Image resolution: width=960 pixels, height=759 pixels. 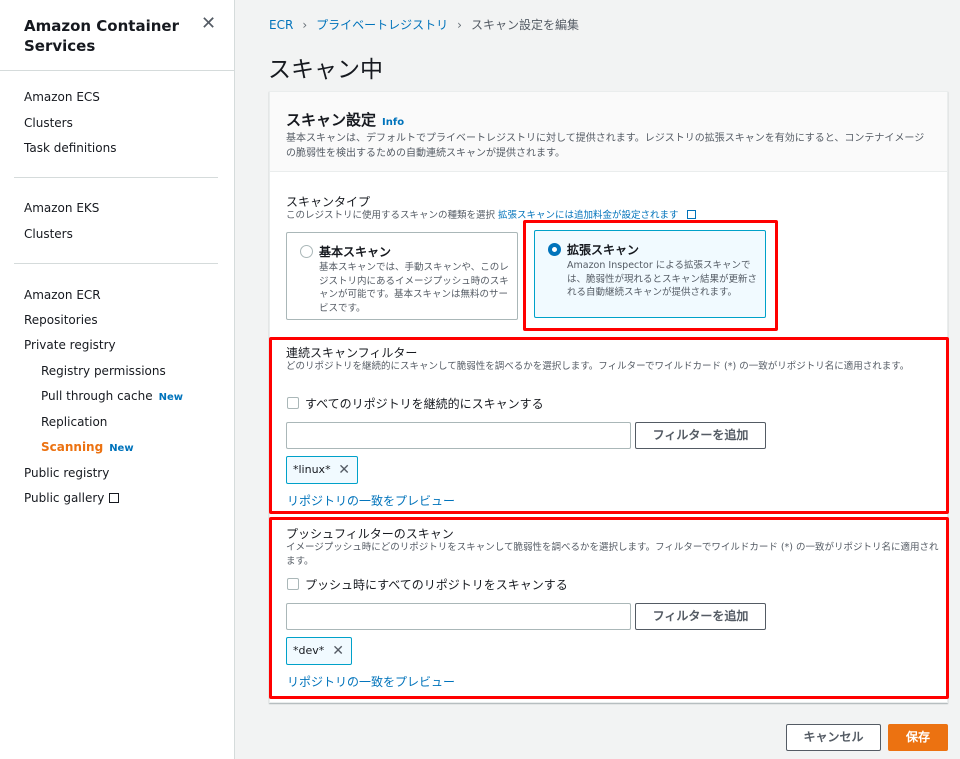 What do you see at coordinates (103, 371) in the screenshot?
I see `sidebar-item-registry-permissions: Registry permissions` at bounding box center [103, 371].